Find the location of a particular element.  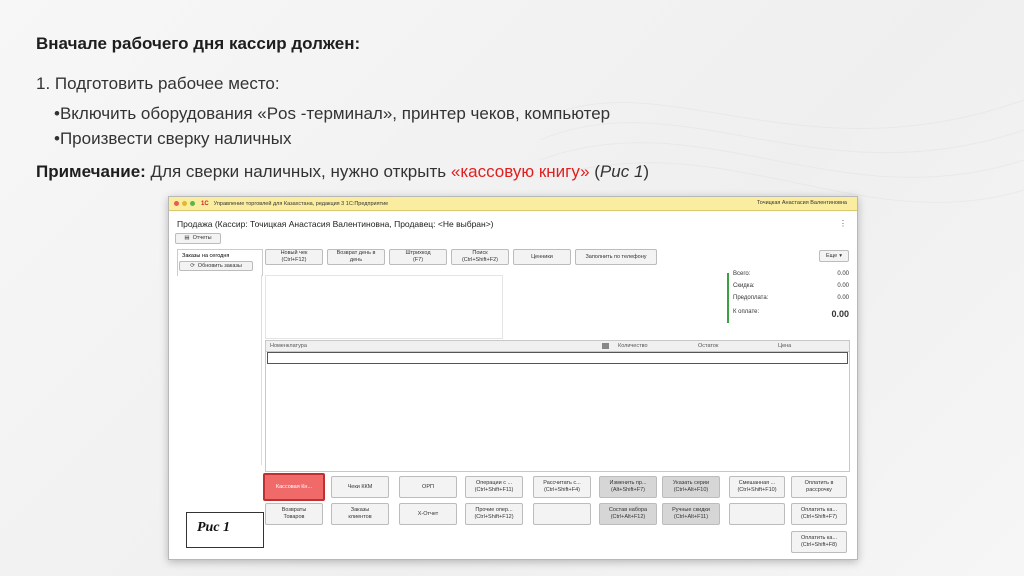

col-quantity: Количество is located at coordinates (633, 346).